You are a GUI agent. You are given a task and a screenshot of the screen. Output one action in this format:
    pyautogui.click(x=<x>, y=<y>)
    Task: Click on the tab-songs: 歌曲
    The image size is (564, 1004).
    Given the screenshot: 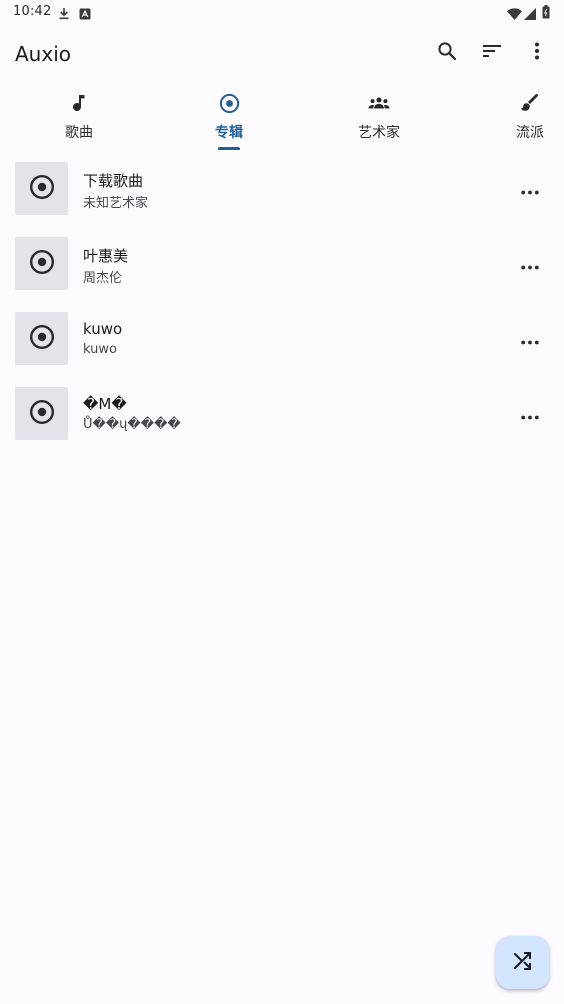 What is the action you would take?
    pyautogui.click(x=79, y=118)
    